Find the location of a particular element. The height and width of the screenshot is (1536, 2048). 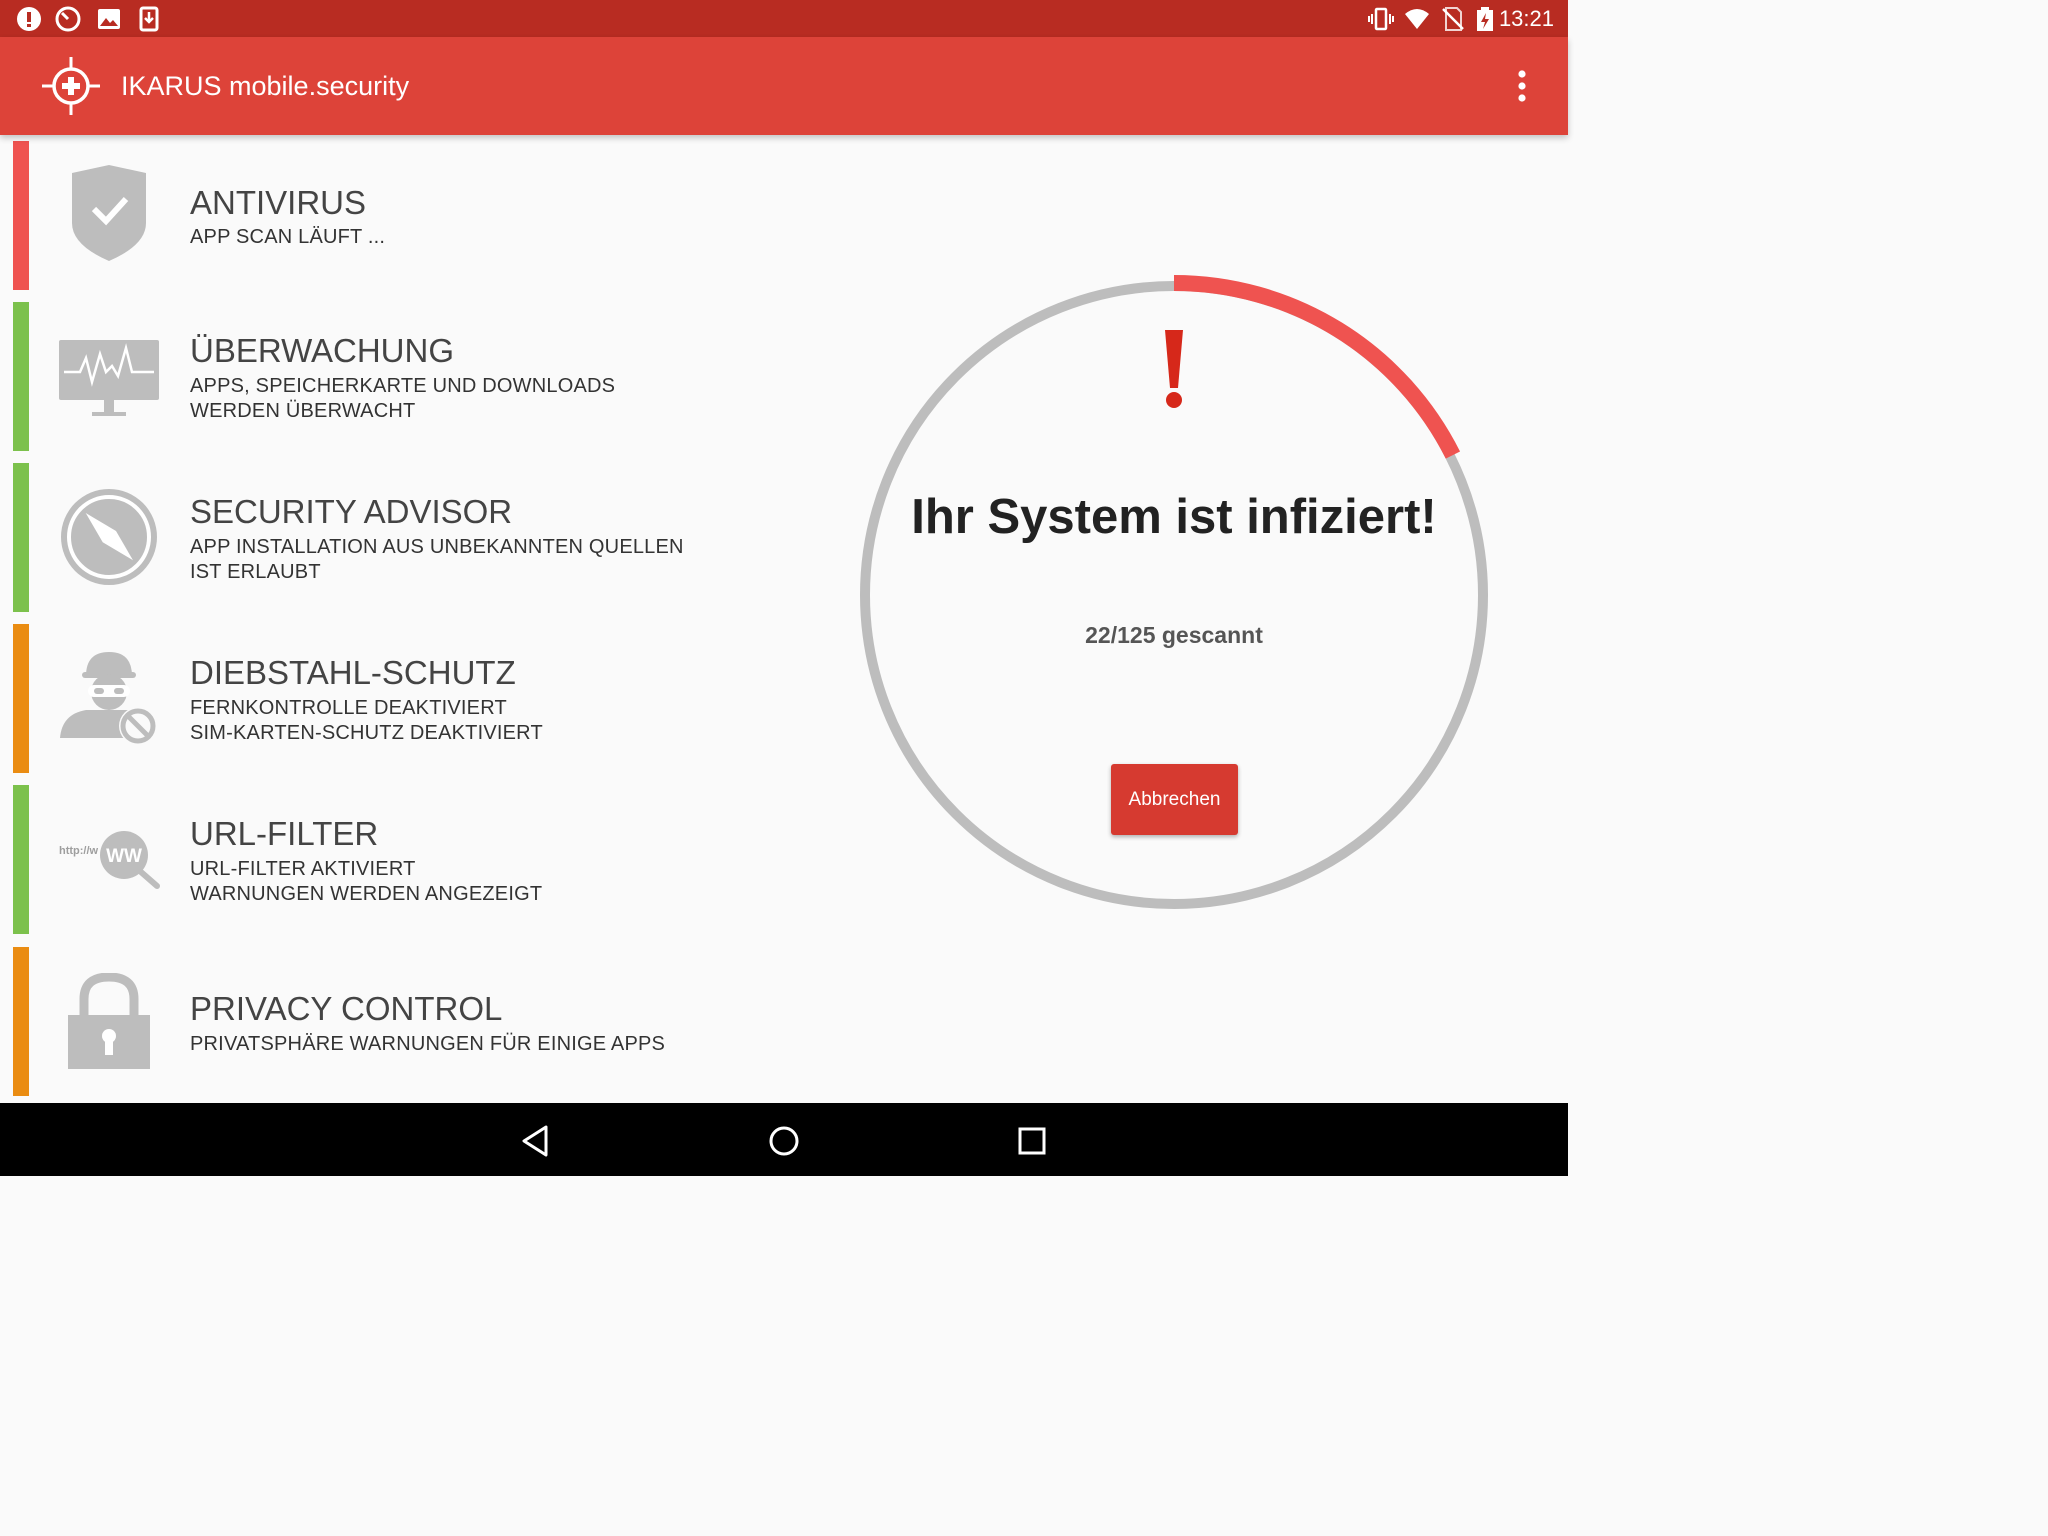

recents-icon is located at coordinates (1032, 1141).